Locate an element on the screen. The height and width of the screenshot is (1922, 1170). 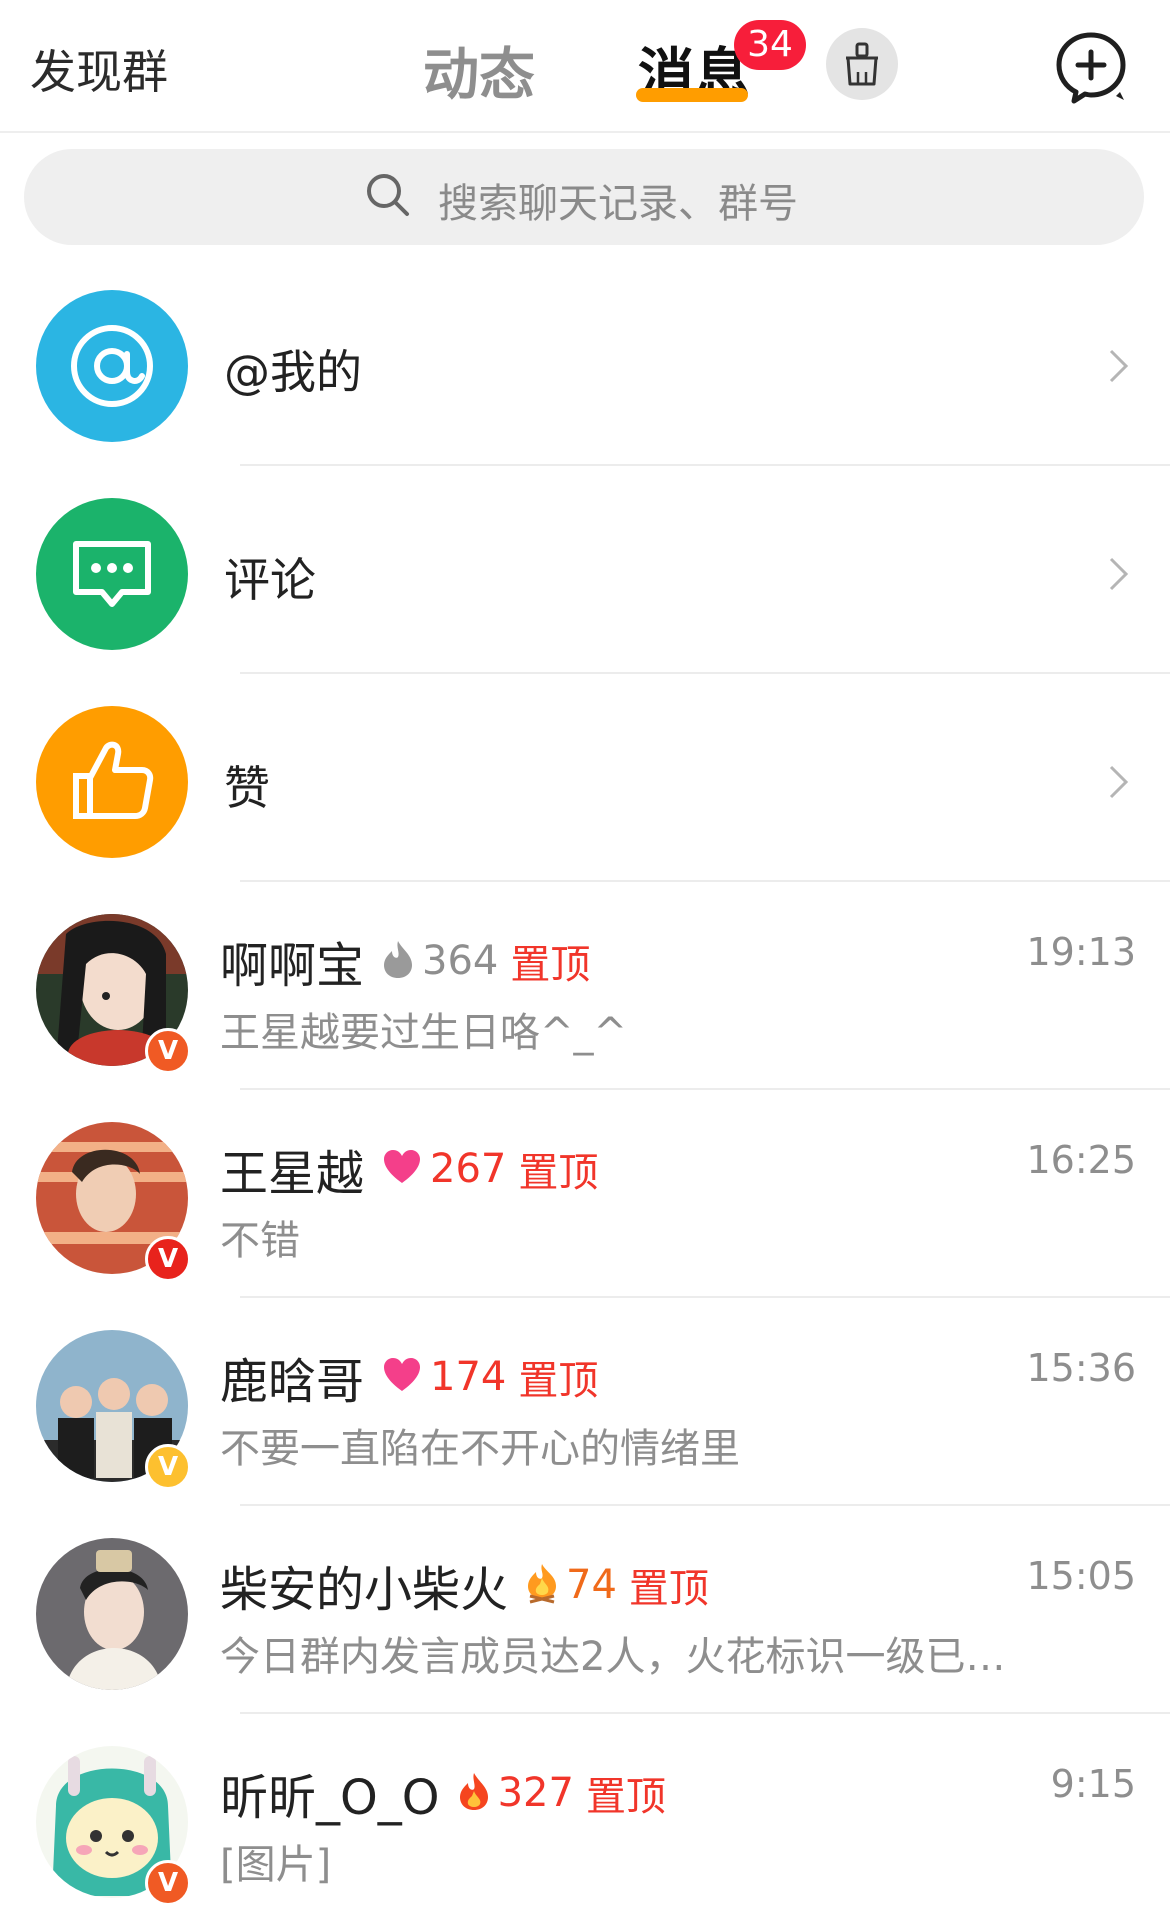
entry-label: 赞 is located at coordinates (247, 788).